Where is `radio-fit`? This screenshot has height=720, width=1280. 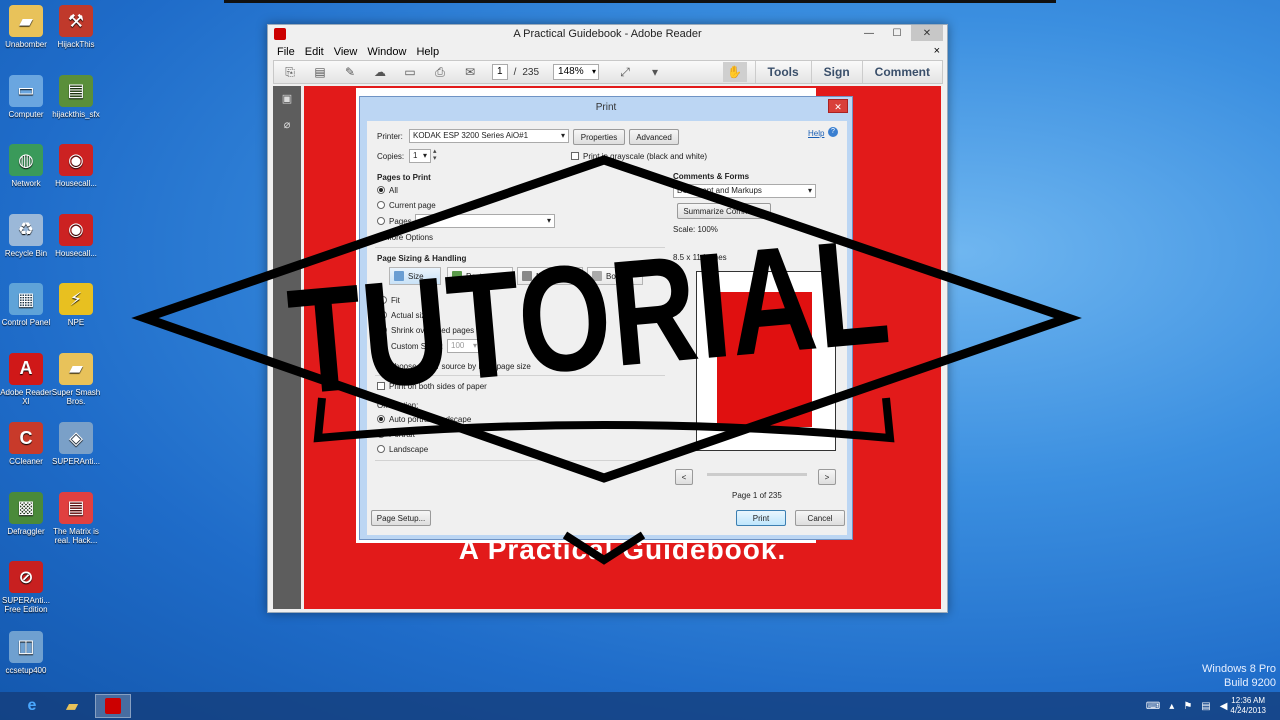 radio-fit is located at coordinates (383, 300).